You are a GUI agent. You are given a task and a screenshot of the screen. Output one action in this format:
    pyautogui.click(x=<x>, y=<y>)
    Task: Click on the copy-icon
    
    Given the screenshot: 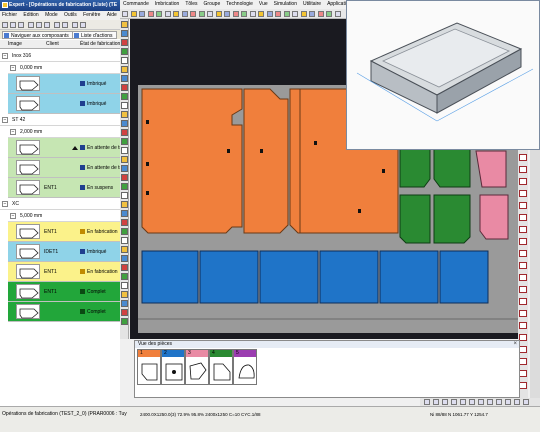 What is the action you would take?
    pyautogui.click(x=39, y=25)
    